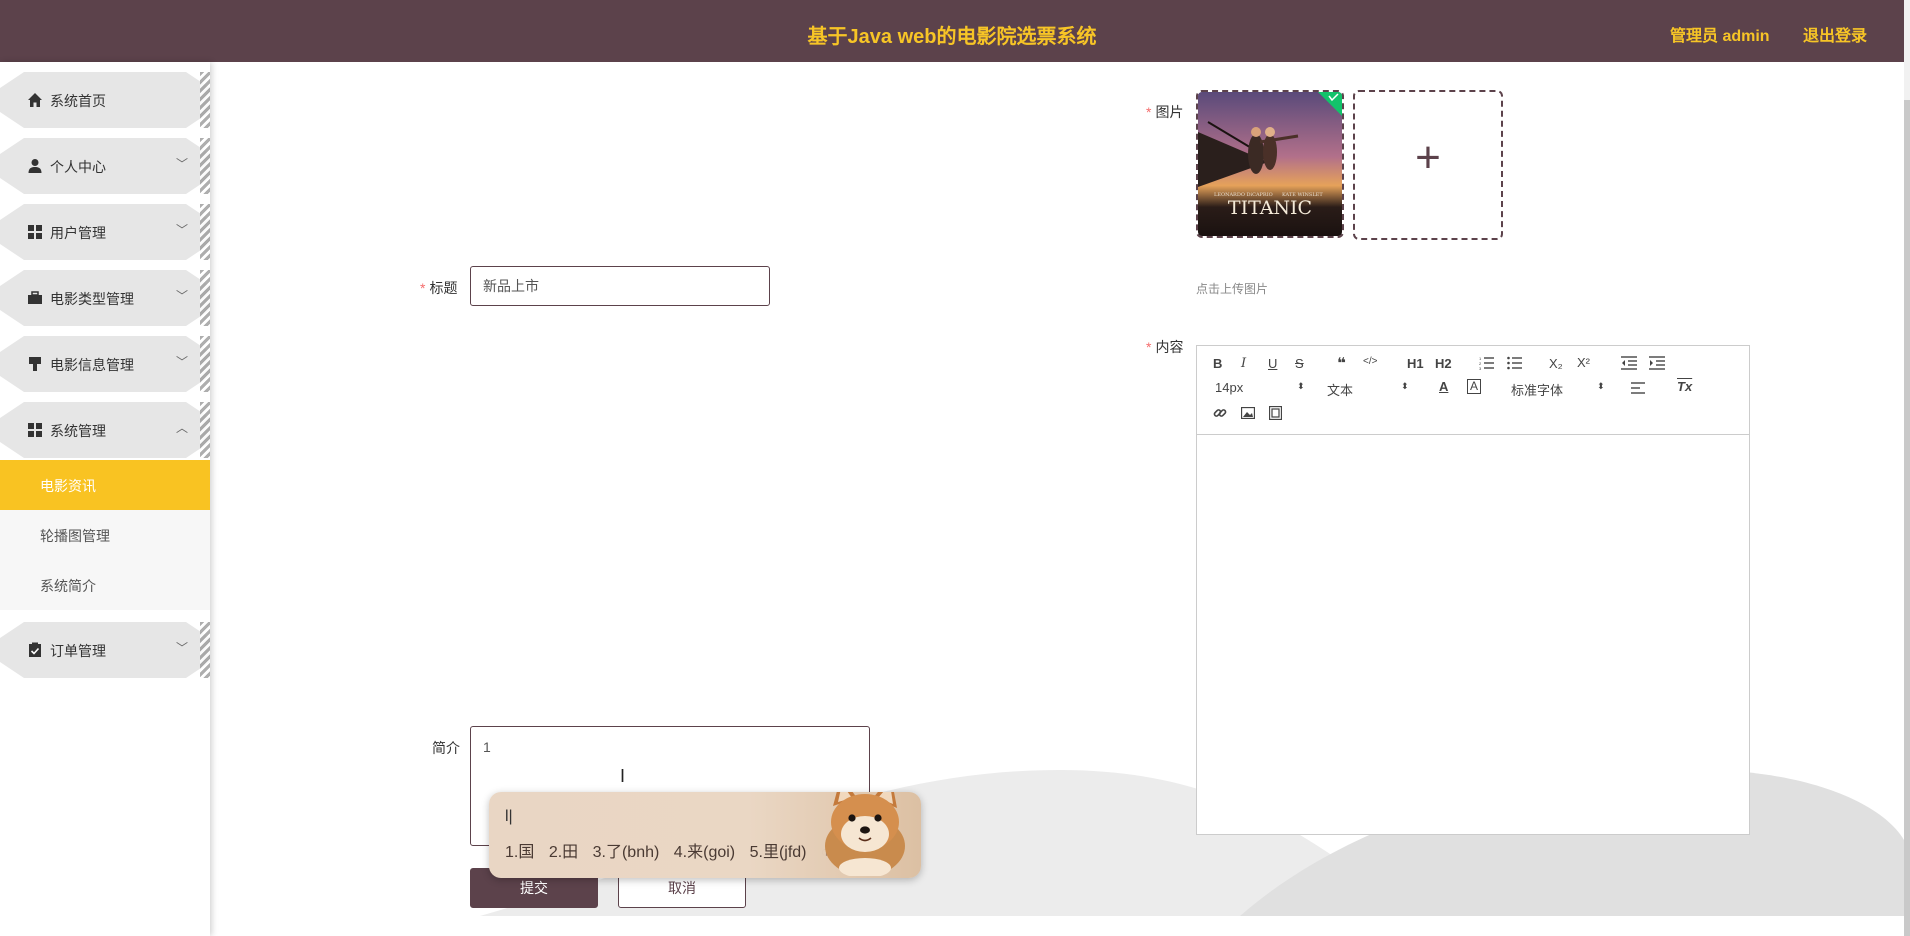 This screenshot has width=1910, height=936. Describe the element at coordinates (1415, 363) in the screenshot. I see `h1-button: H1` at that location.